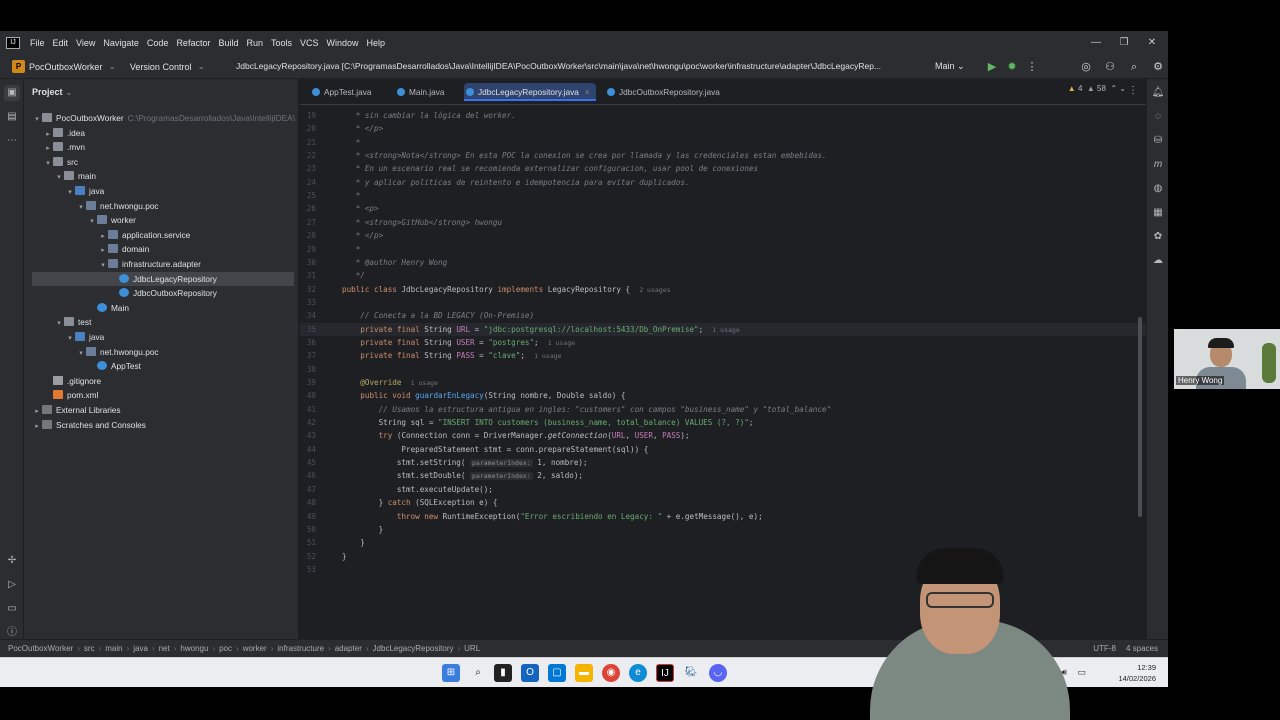  What do you see at coordinates (113, 648) in the screenshot?
I see `breadcrumb-item: main` at bounding box center [113, 648].